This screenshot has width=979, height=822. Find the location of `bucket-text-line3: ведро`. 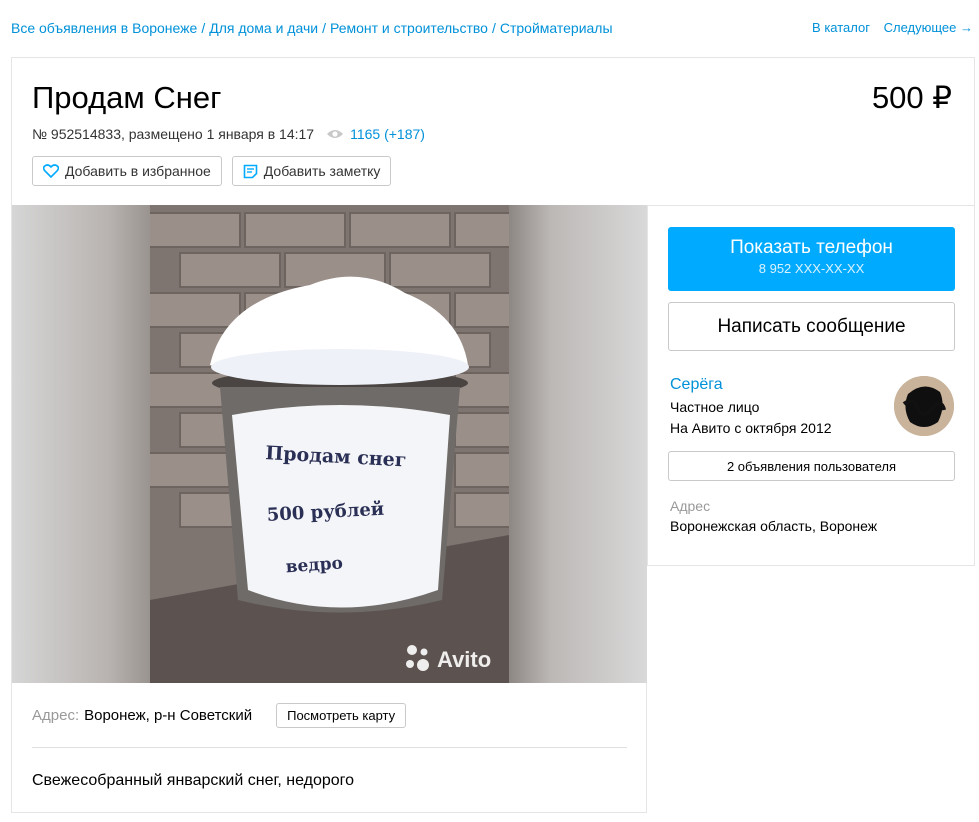

bucket-text-line3: ведро is located at coordinates (314, 565).